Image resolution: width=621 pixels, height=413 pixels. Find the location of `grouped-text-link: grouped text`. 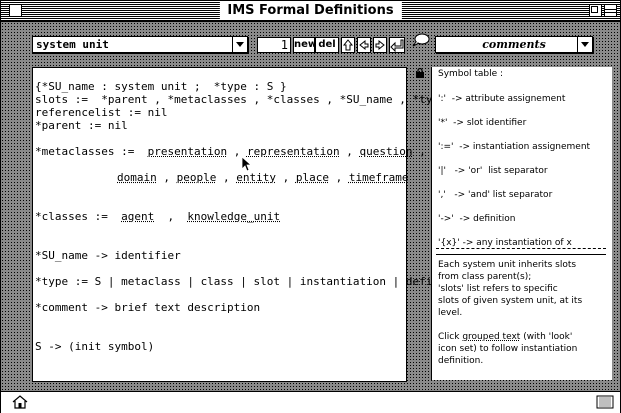

grouped-text-link: grouped text is located at coordinates (491, 337).